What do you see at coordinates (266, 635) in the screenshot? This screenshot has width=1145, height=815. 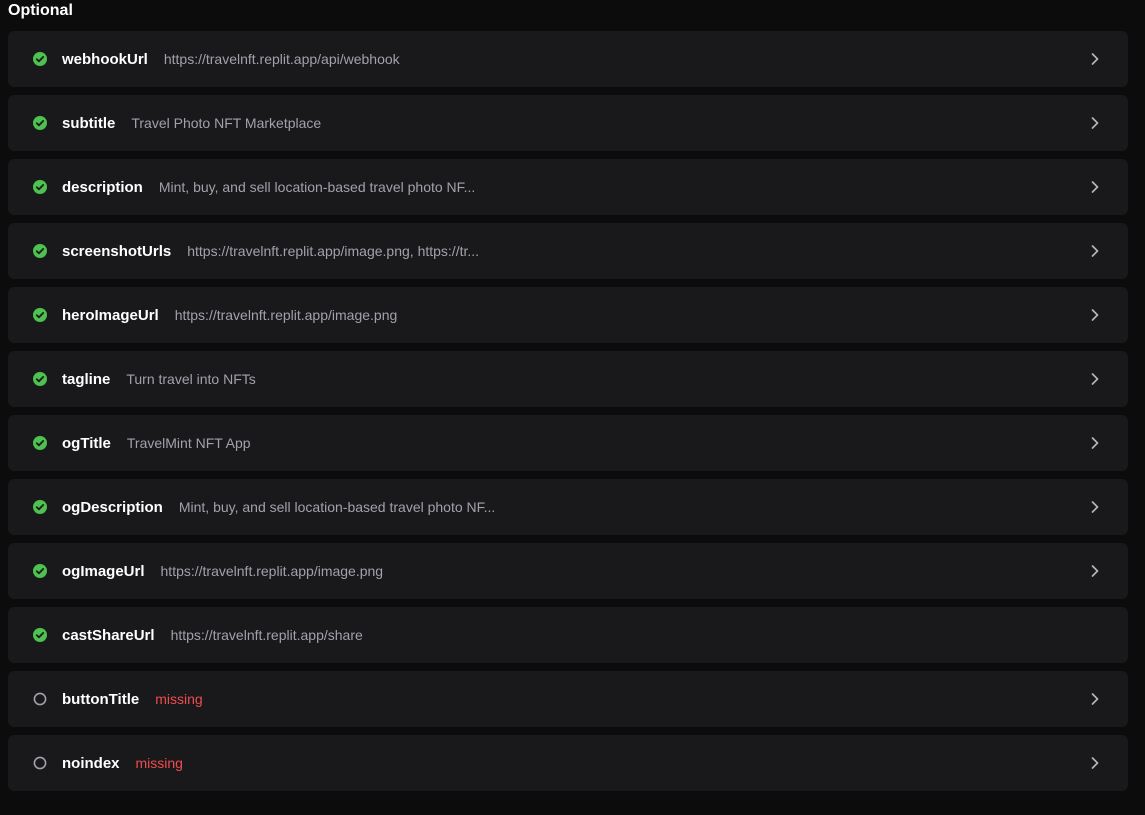 I see `field-value: https://travelnft.replit.app/share` at bounding box center [266, 635].